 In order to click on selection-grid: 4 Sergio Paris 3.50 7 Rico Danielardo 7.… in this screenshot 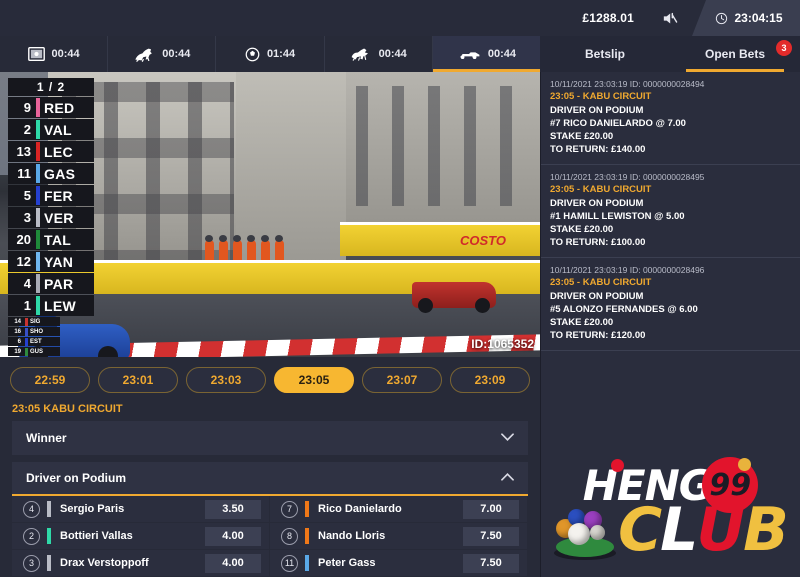, I will do `click(270, 536)`.